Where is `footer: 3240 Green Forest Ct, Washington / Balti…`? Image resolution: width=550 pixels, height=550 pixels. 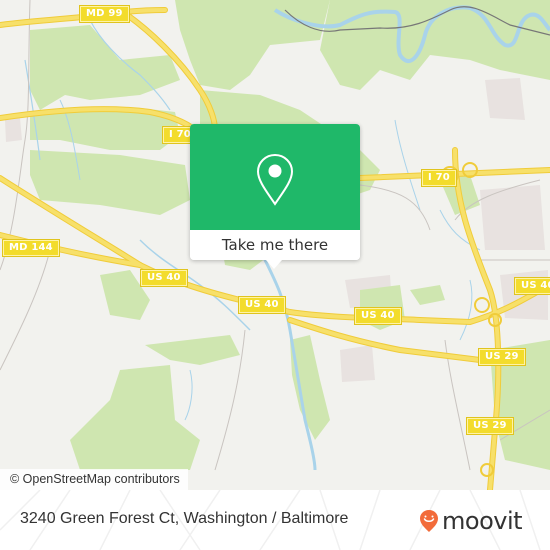
footer: 3240 Green Forest Ct, Washington / Balti… is located at coordinates (275, 520).